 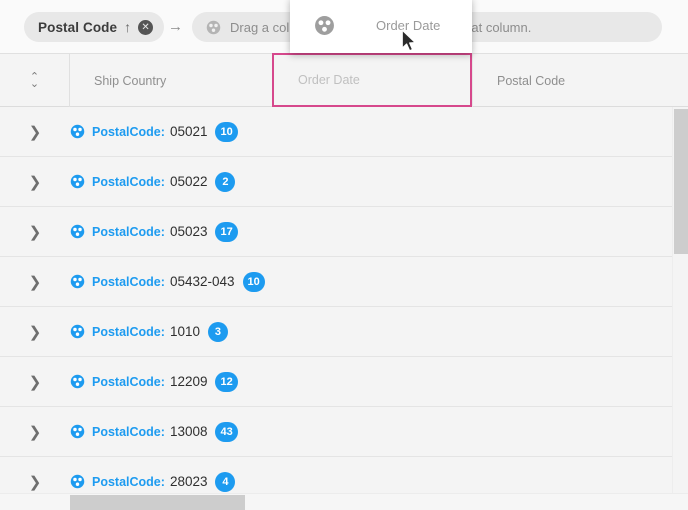 I want to click on table-row: ❯ PostalCode: 05432-043 10, so click(x=344, y=282).